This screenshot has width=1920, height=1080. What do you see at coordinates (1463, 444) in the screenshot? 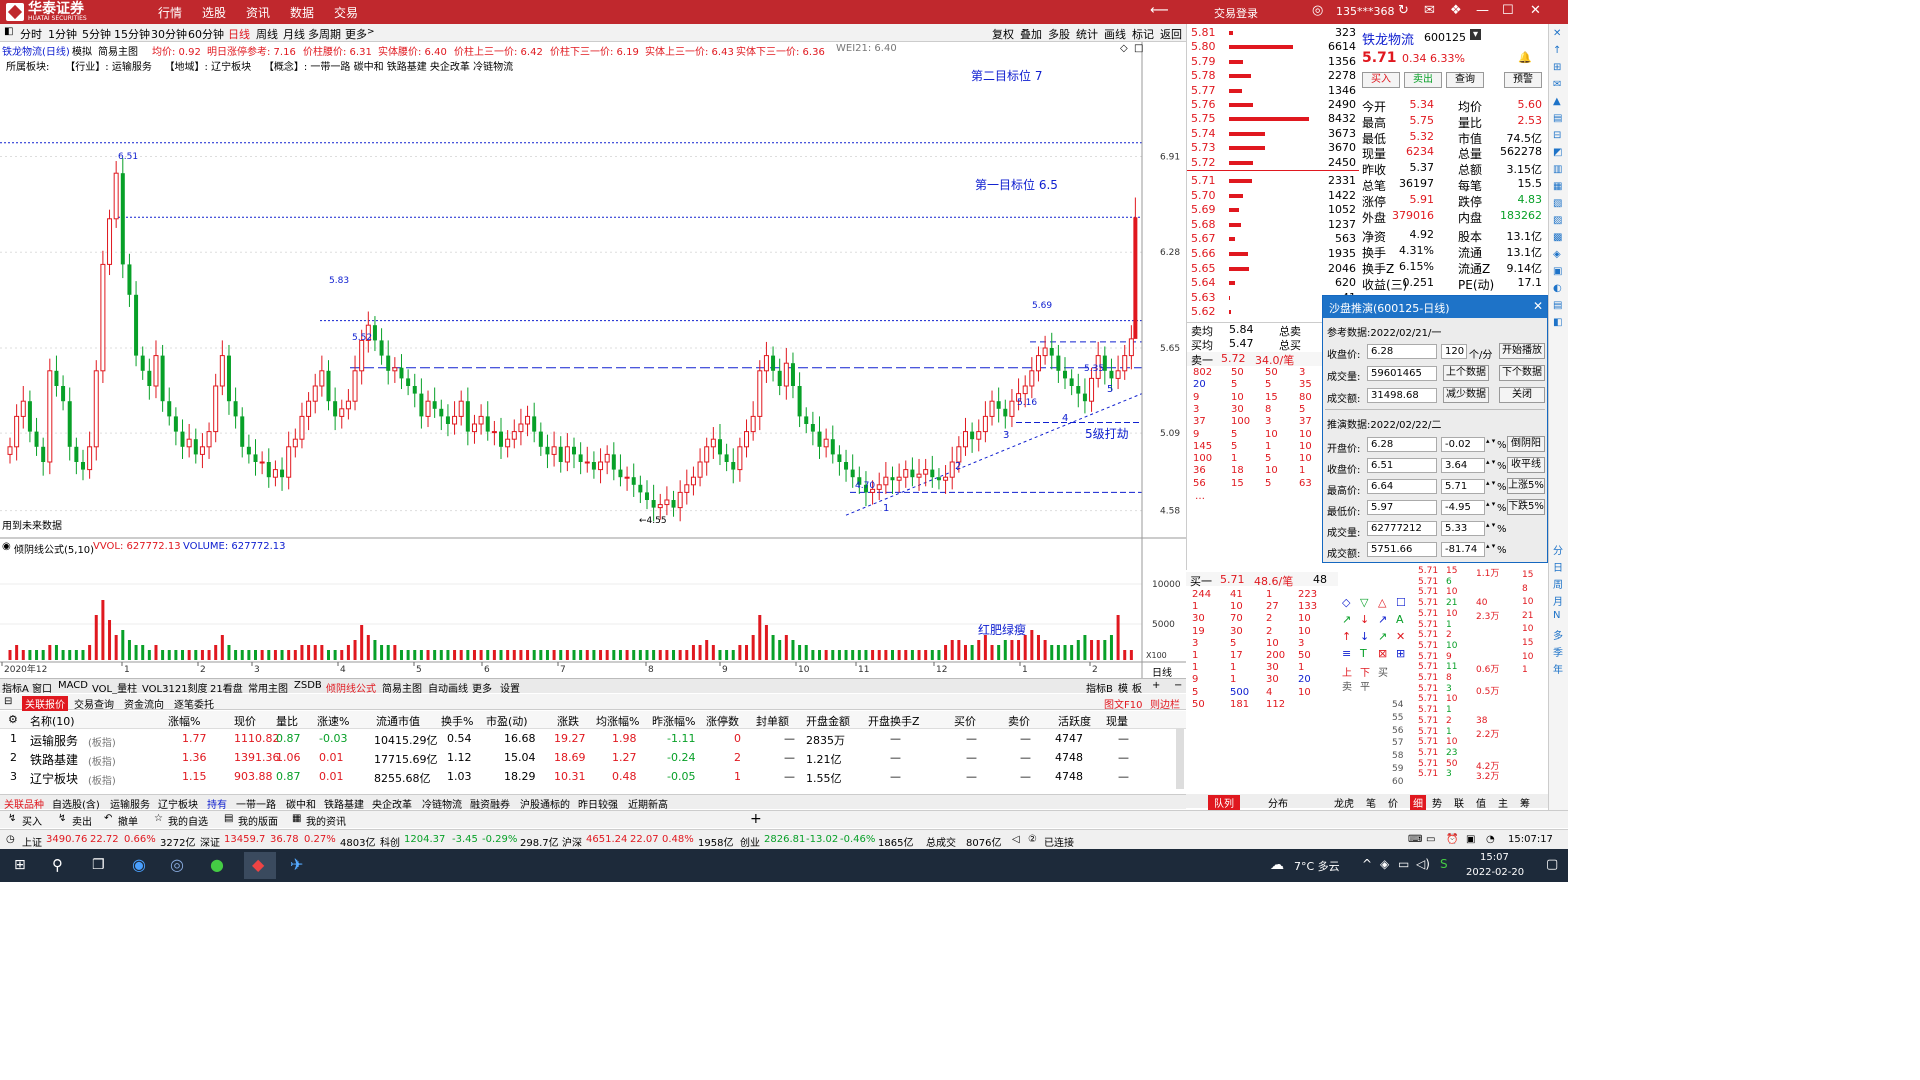
I see `push-pct-input: -0.02` at bounding box center [1463, 444].